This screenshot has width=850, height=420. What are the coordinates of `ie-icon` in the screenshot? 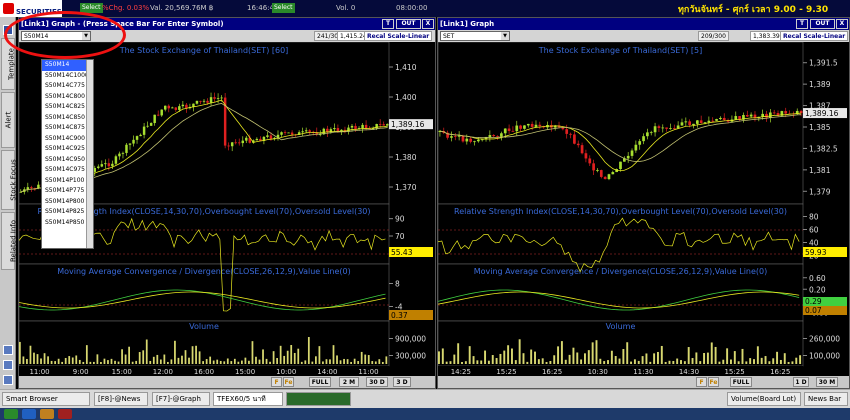 It's located at (29, 414).